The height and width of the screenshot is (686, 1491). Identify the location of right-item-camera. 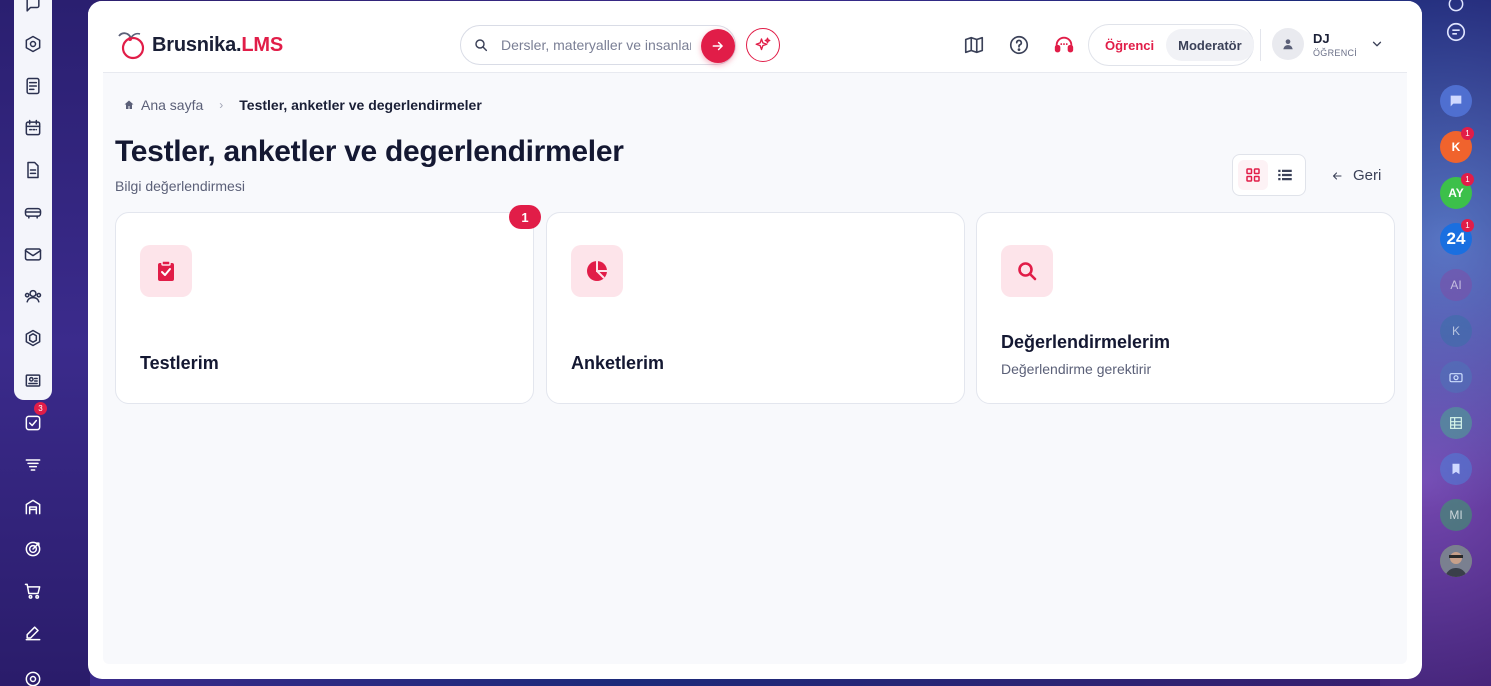
(1456, 377).